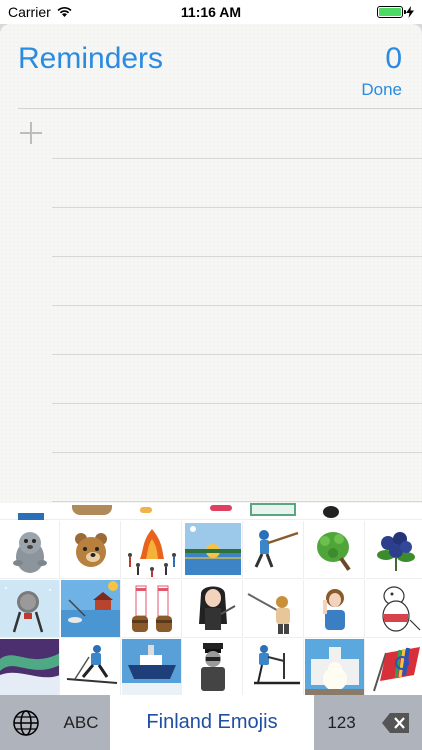  I want to click on sticker-seal, so click(30, 550).